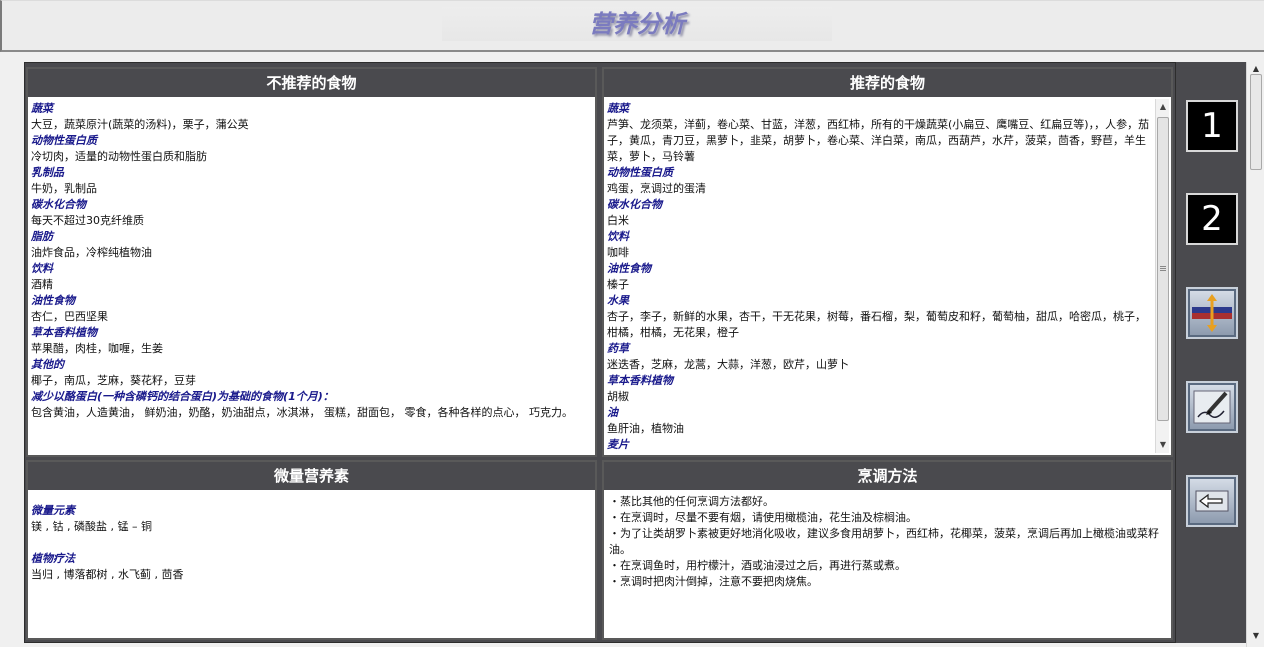 Image resolution: width=1264 pixels, height=647 pixels. What do you see at coordinates (763, 517) in the screenshot?
I see `cooking-tip: ・在烹调时，尽量不要有烟，请使用橄榄油，花生油及棕榈油。` at bounding box center [763, 517].